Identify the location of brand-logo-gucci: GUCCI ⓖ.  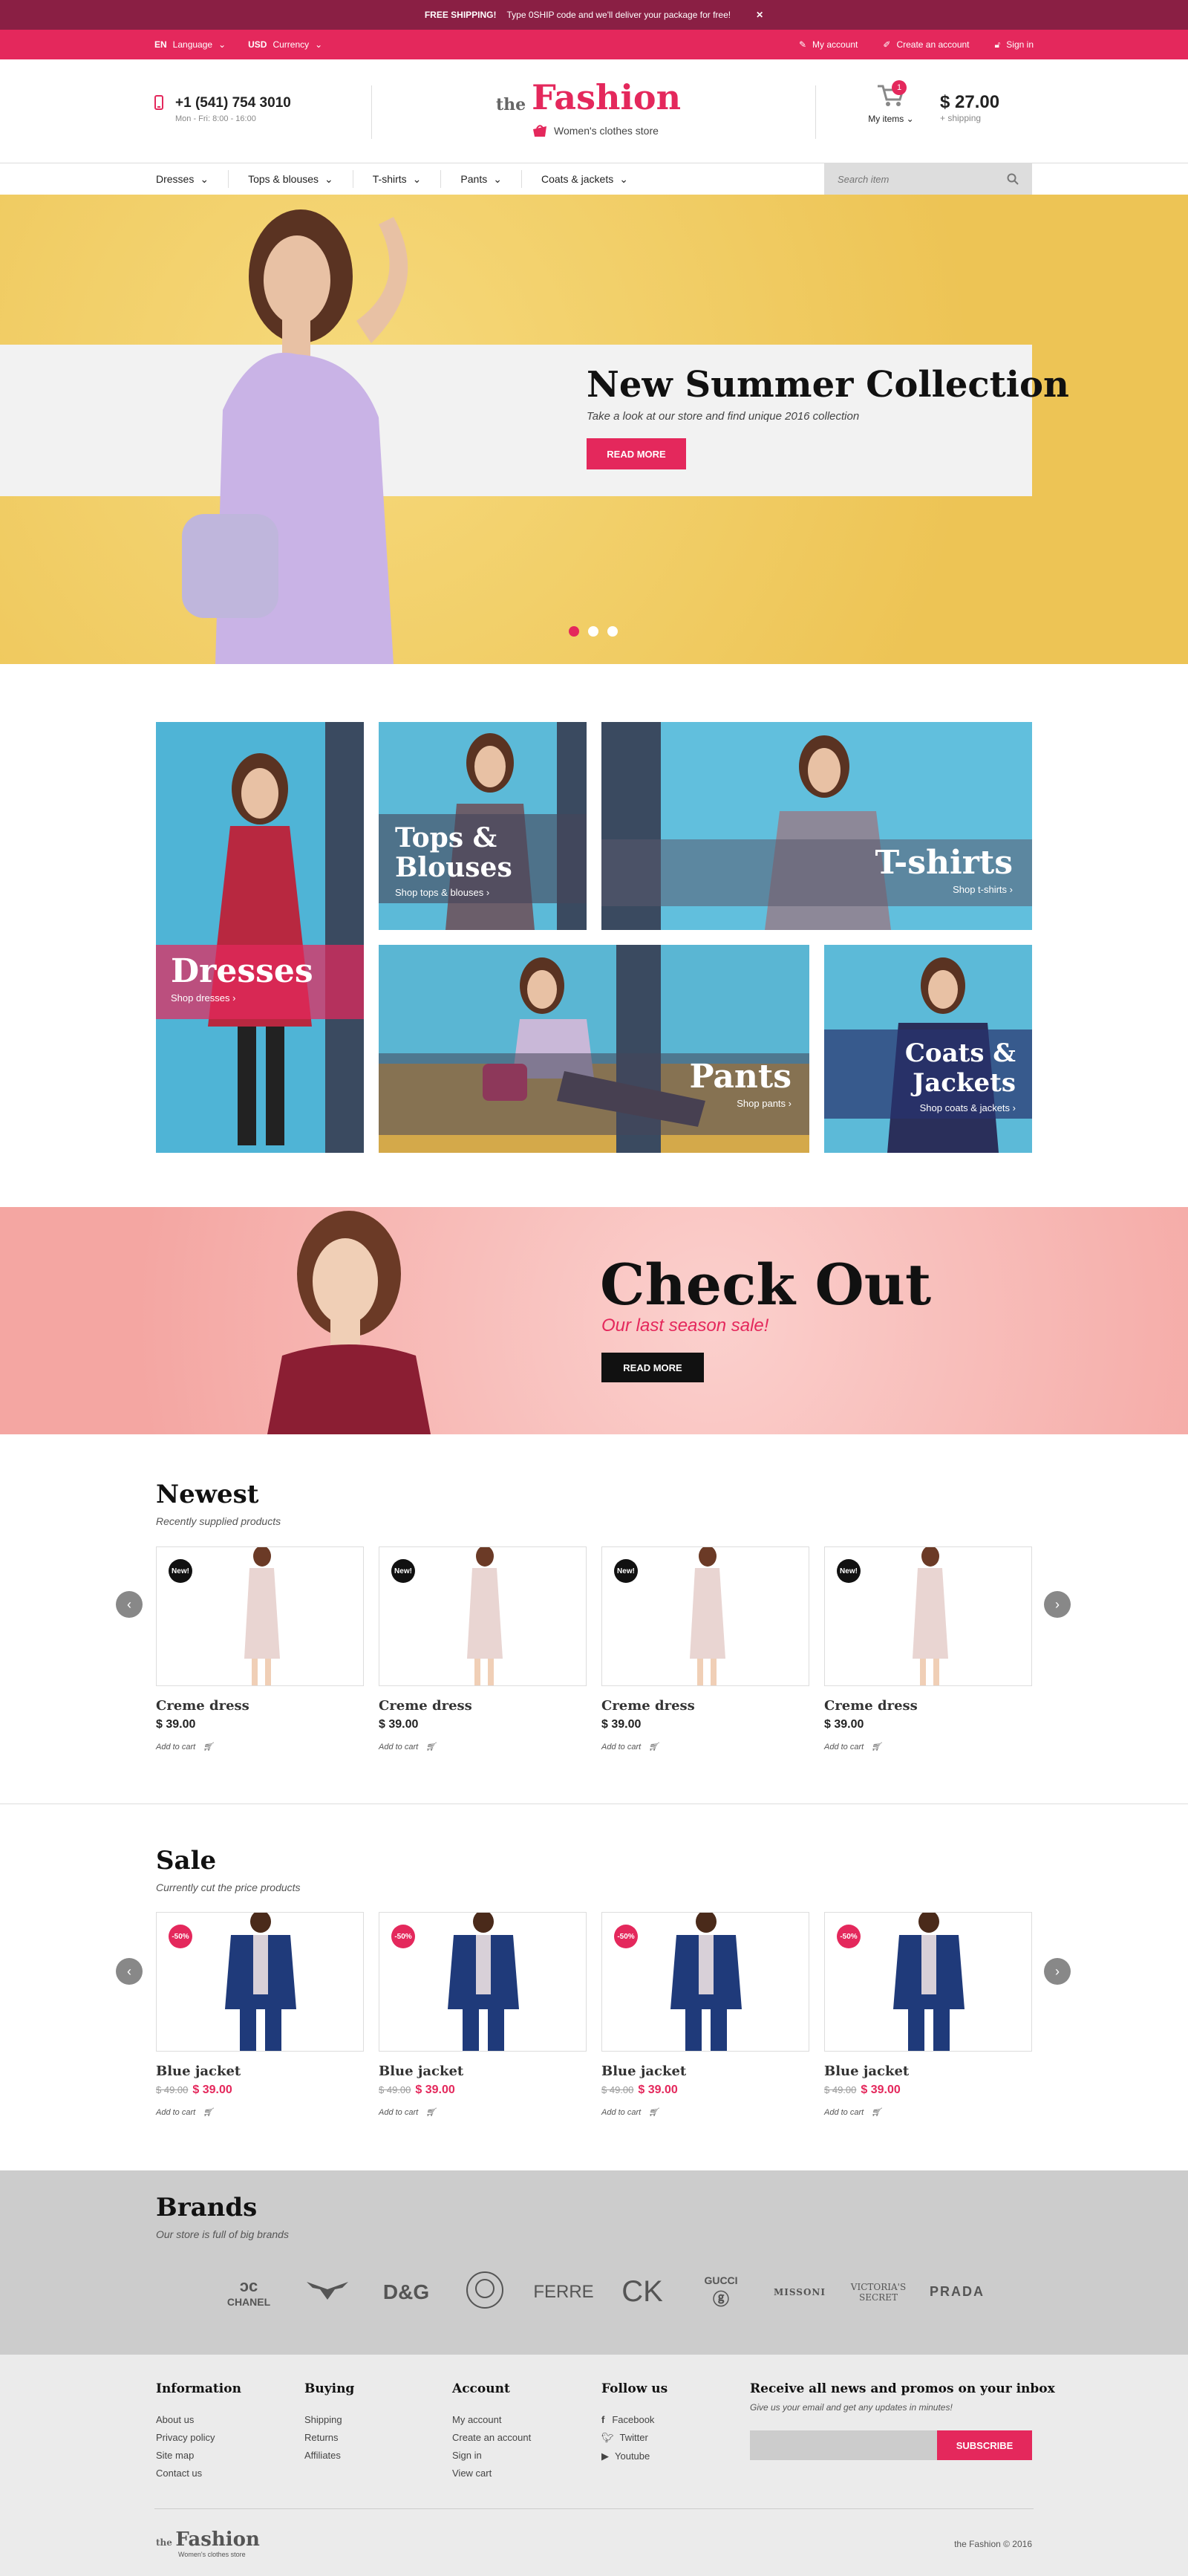
(721, 2292).